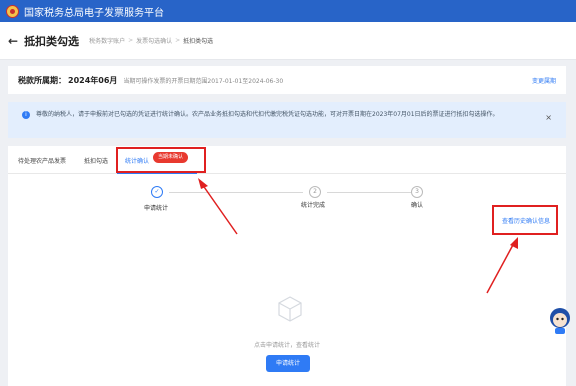  What do you see at coordinates (203, 81) in the screenshot?
I see `period-hint: 当期可操作发票的开票日期范围2017-01-01至2024-06-30` at bounding box center [203, 81].